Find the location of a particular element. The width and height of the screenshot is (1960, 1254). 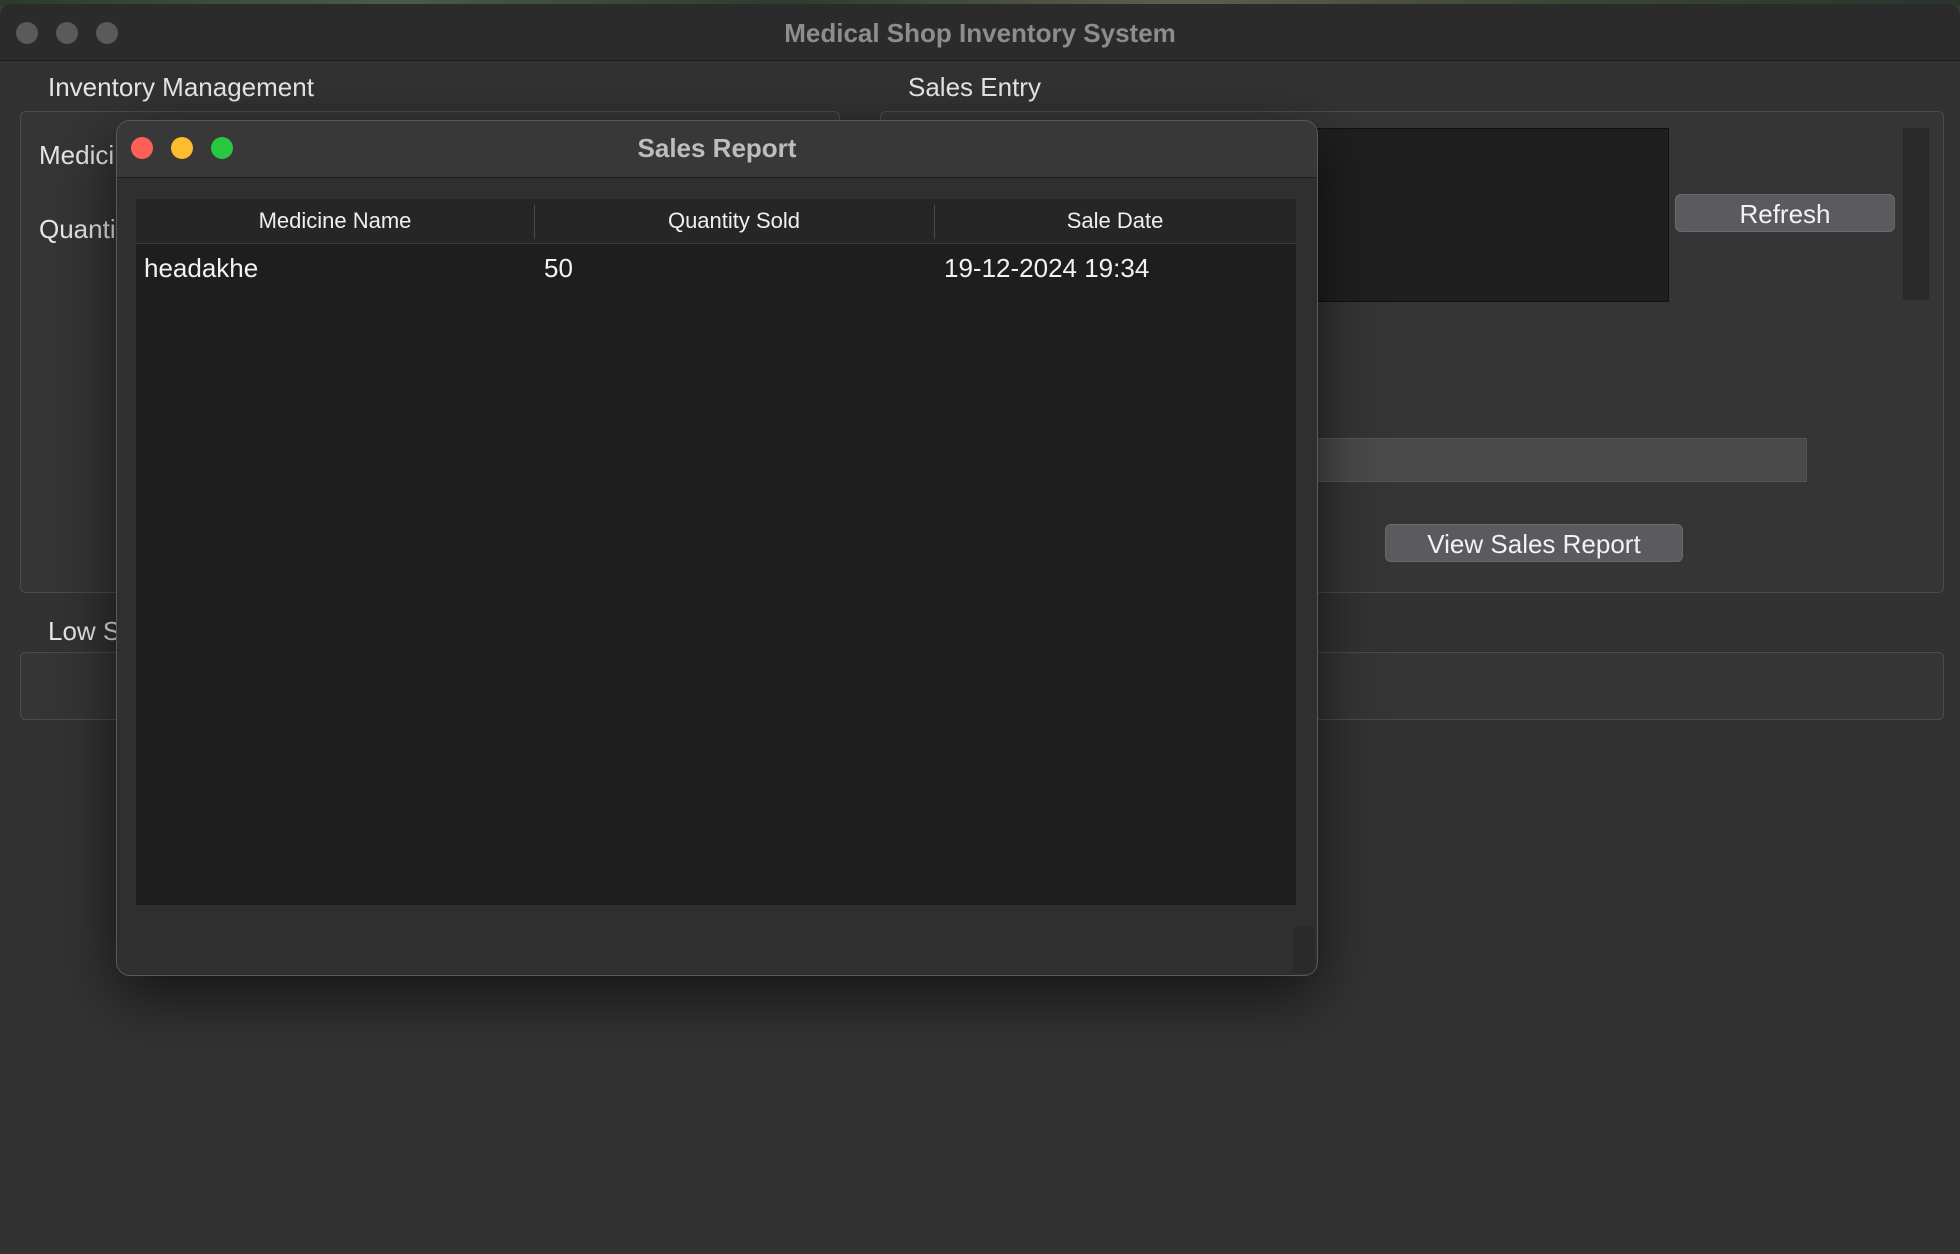

table-header: Medicine Name Quantity Sold Sale Date is located at coordinates (716, 221).